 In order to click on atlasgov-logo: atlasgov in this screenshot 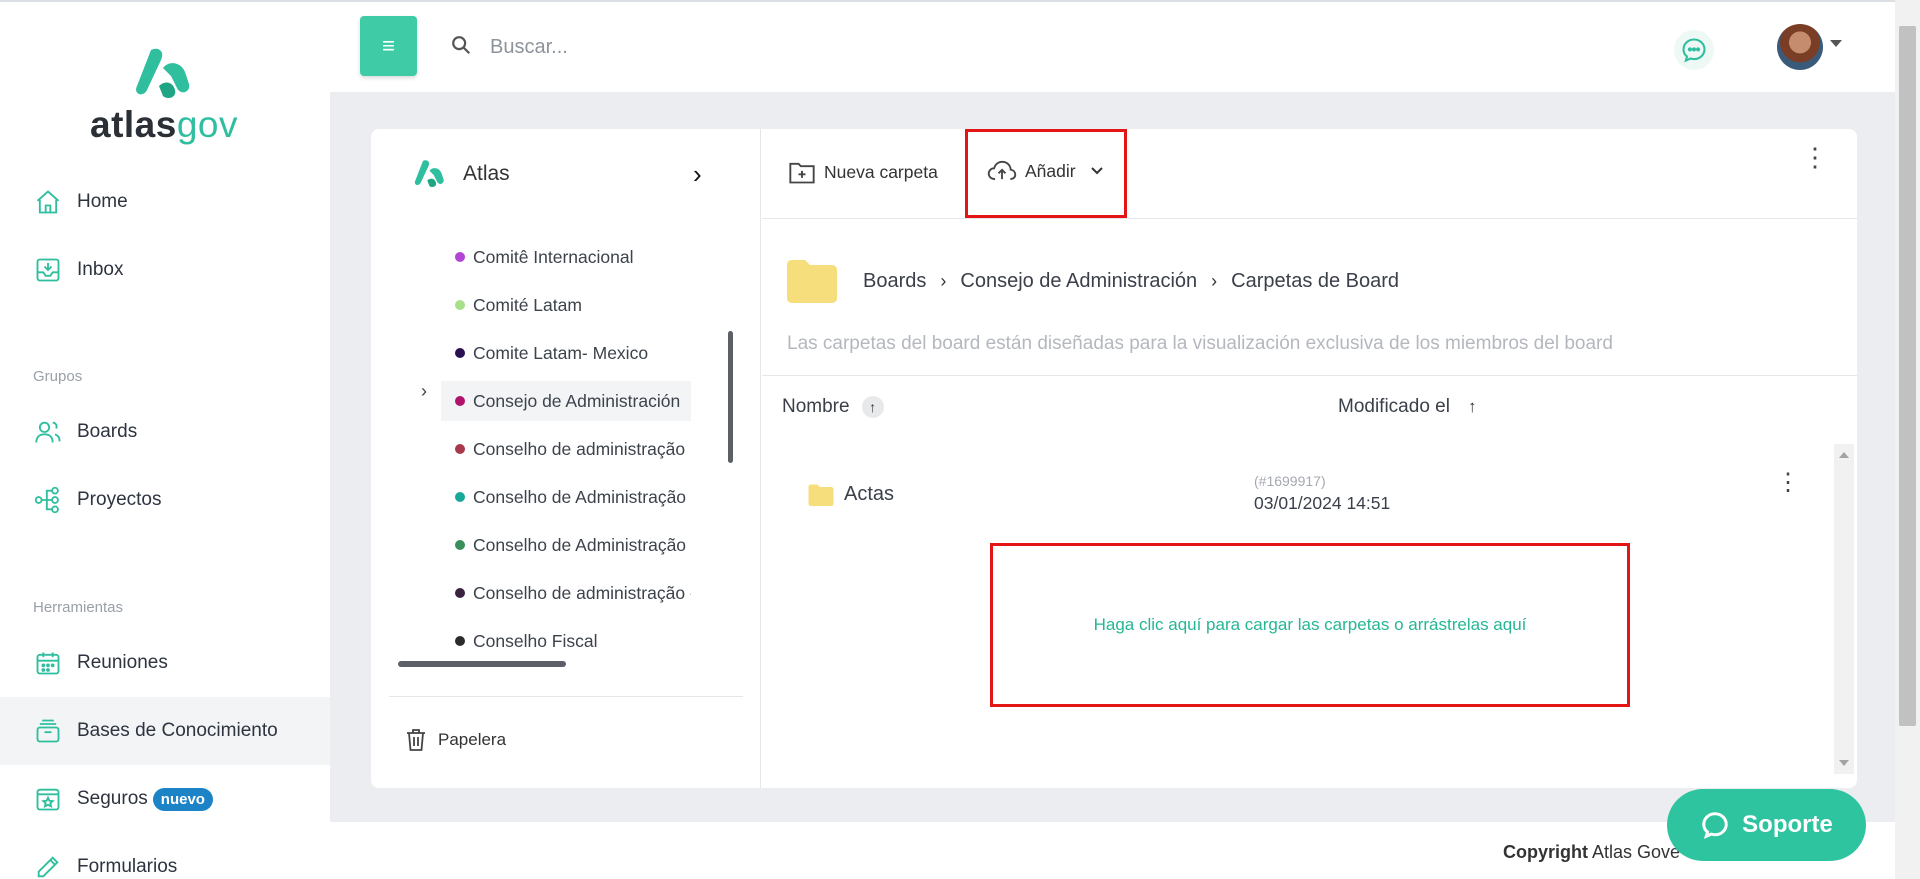, I will do `click(164, 96)`.